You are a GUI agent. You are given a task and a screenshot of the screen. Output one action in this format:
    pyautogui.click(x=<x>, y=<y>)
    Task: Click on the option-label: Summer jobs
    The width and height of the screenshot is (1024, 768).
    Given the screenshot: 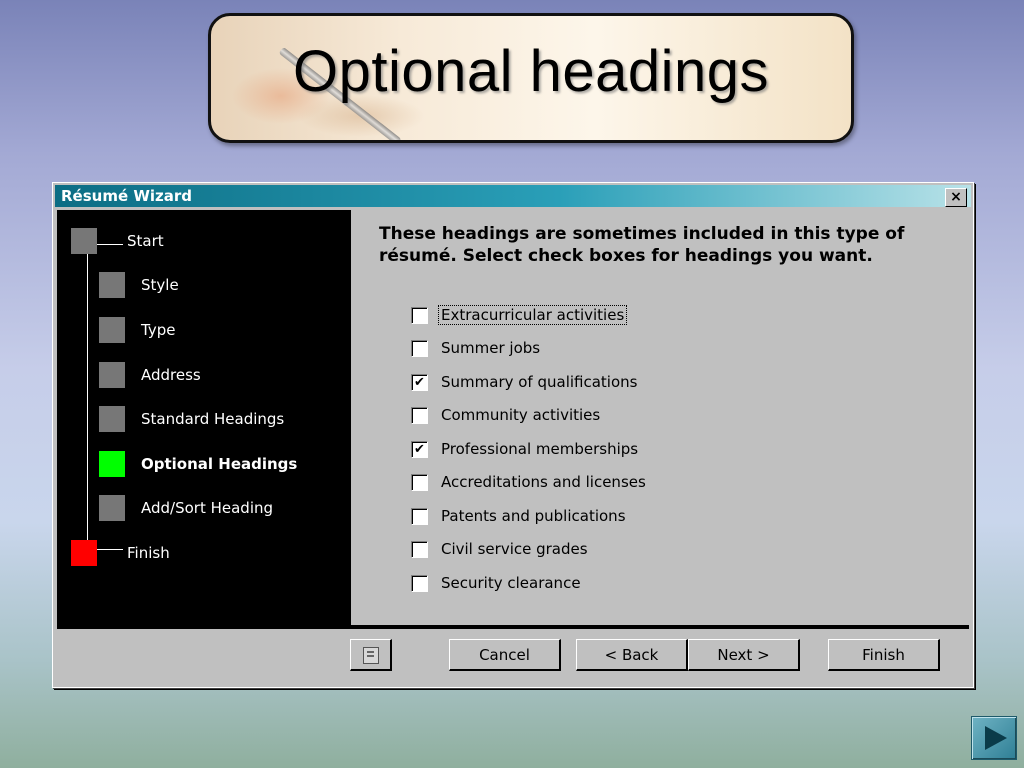 What is the action you would take?
    pyautogui.click(x=491, y=348)
    